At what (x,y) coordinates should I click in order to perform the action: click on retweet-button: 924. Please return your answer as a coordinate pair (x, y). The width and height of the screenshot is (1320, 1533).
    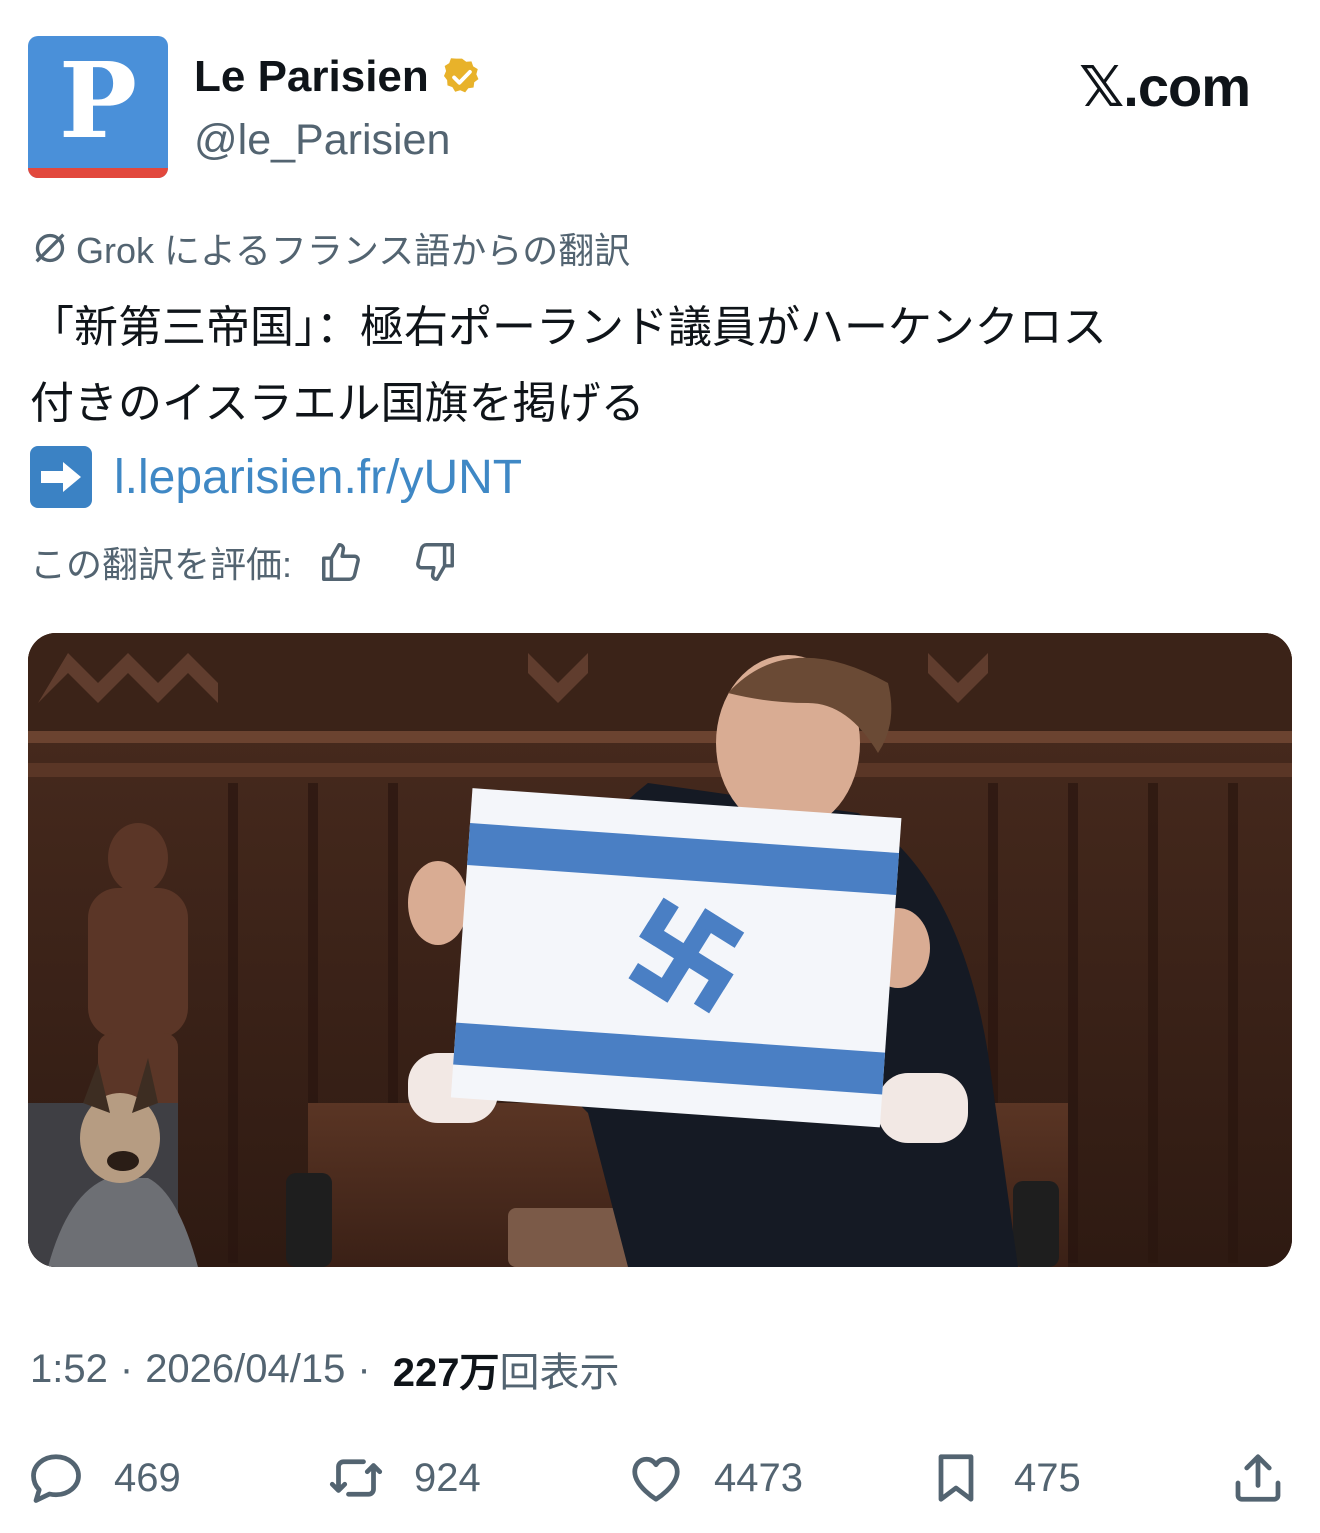
    Looking at the image, I should click on (403, 1478).